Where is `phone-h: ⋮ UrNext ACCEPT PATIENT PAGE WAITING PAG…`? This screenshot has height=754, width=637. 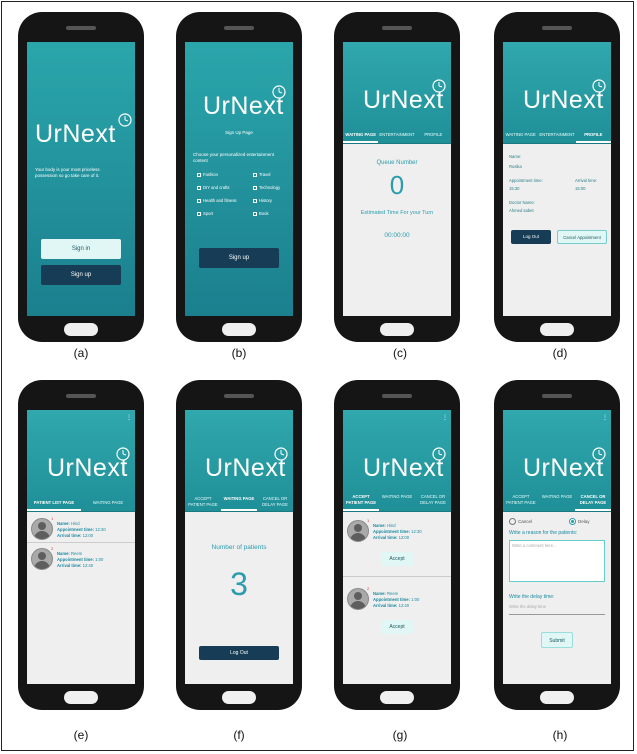 phone-h: ⋮ UrNext ACCEPT PATIENT PAGE WAITING PAG… is located at coordinates (557, 545).